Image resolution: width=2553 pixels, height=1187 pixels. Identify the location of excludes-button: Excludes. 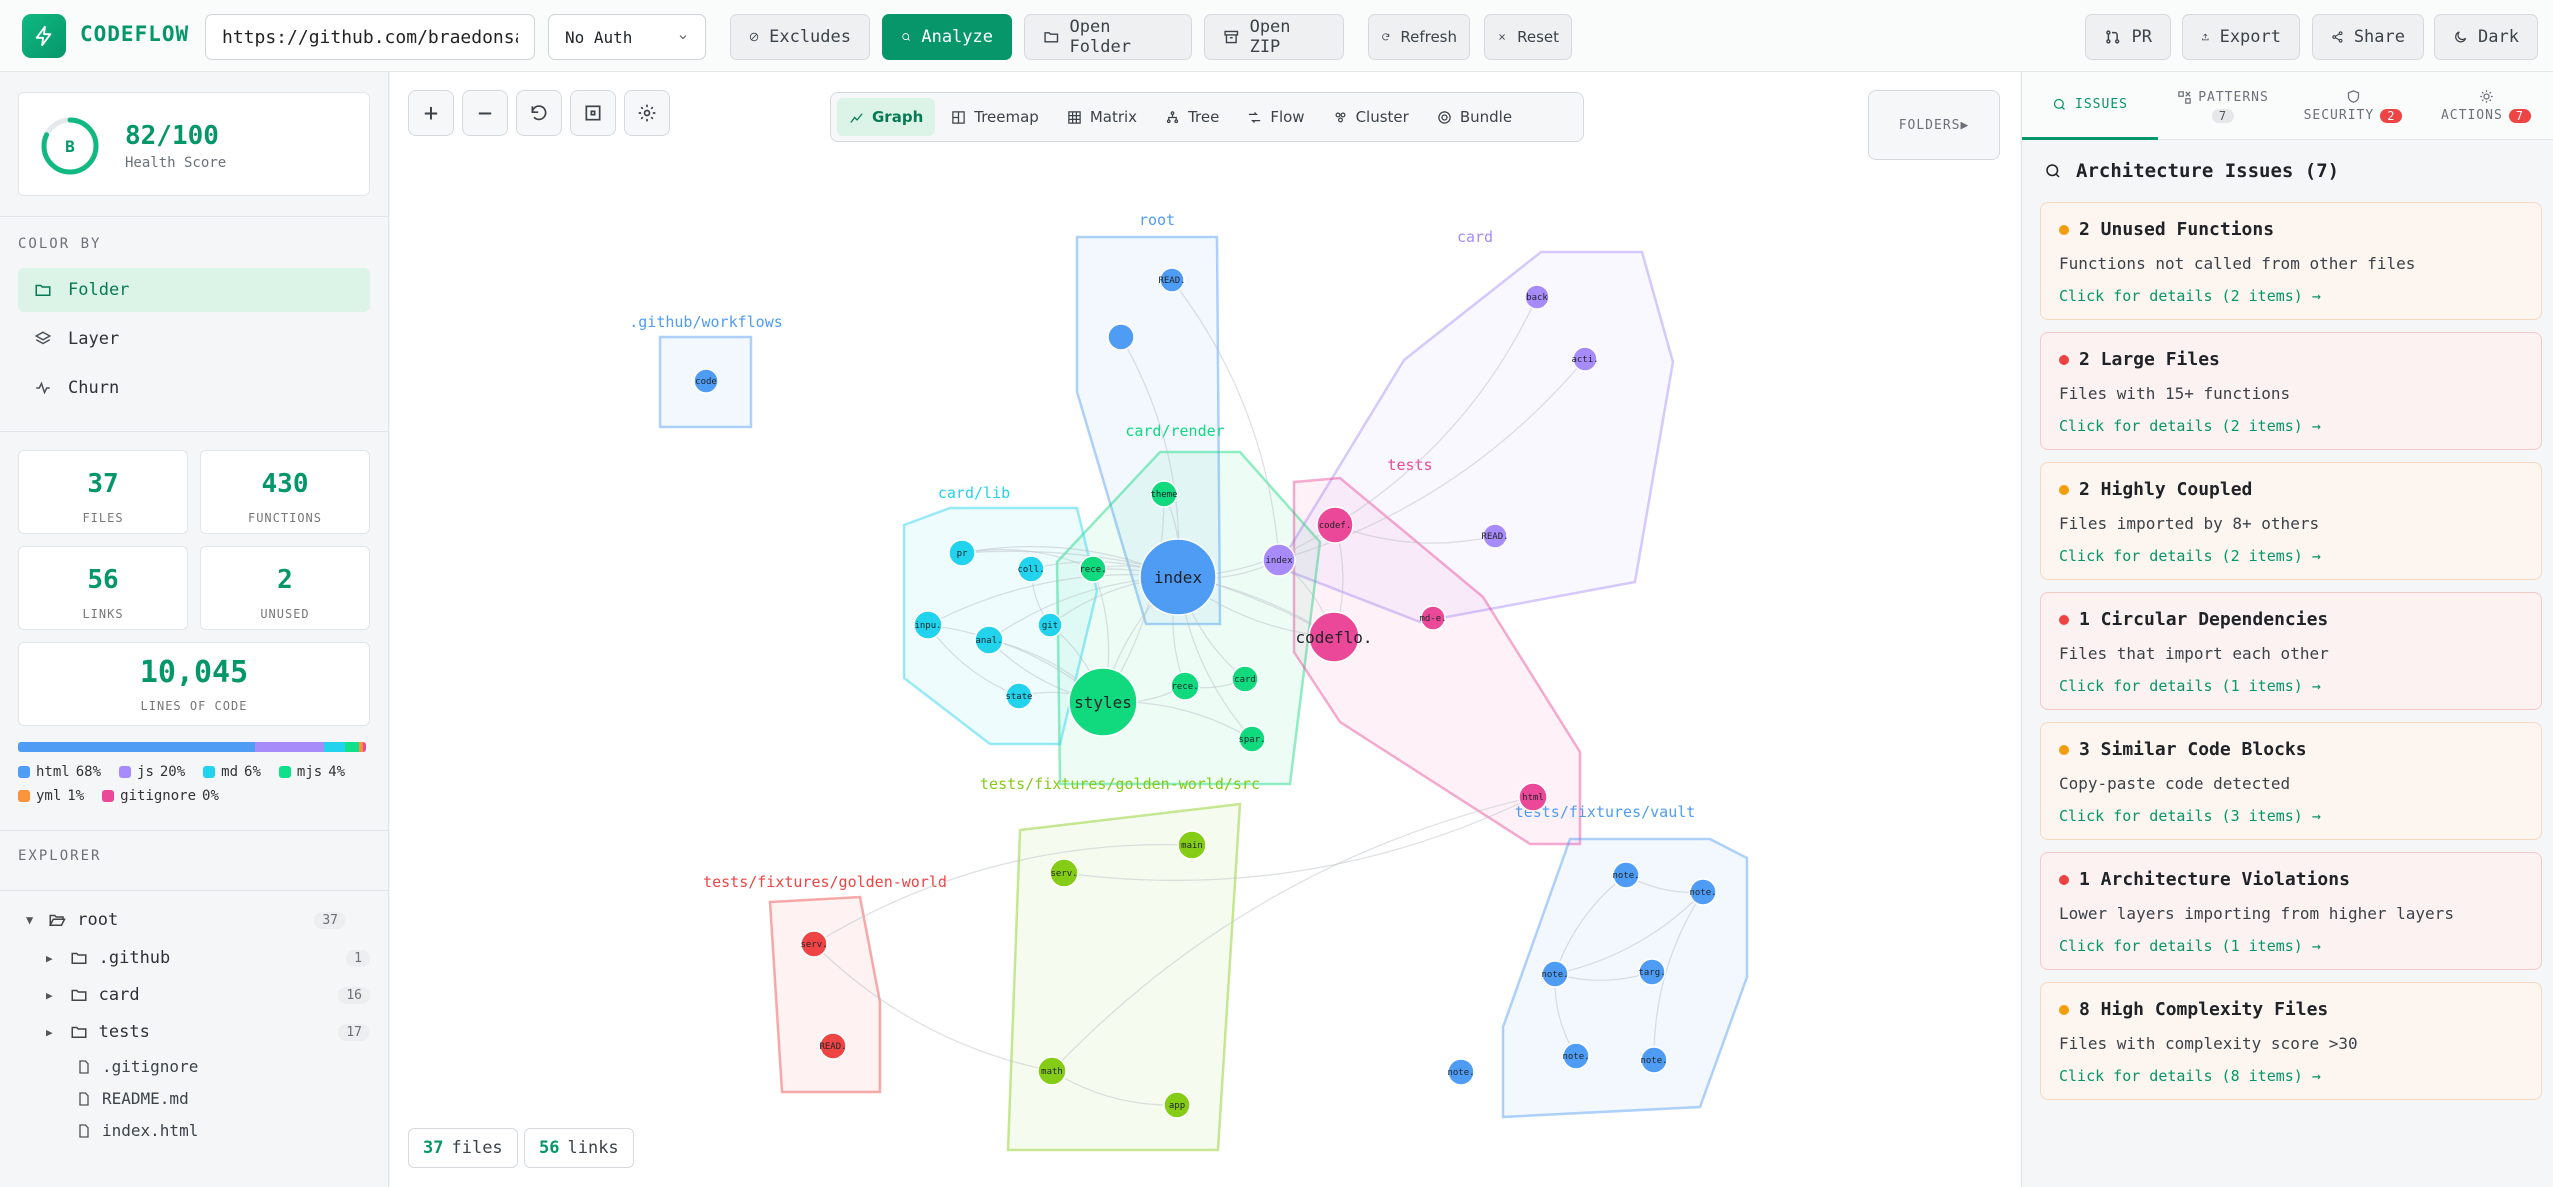
(800, 37).